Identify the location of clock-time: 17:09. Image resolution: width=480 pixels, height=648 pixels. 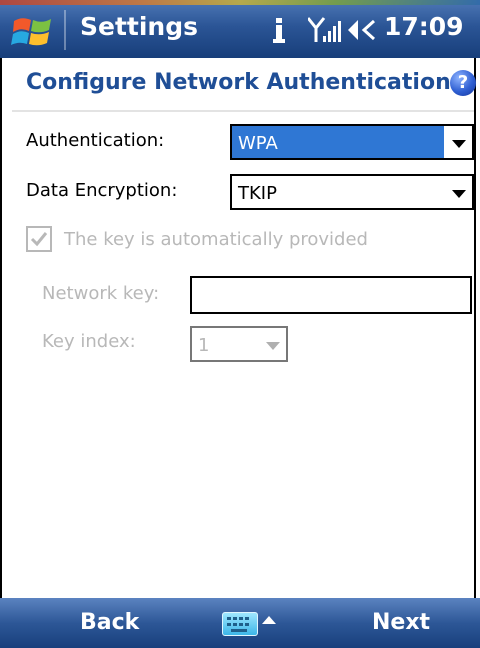
(424, 26).